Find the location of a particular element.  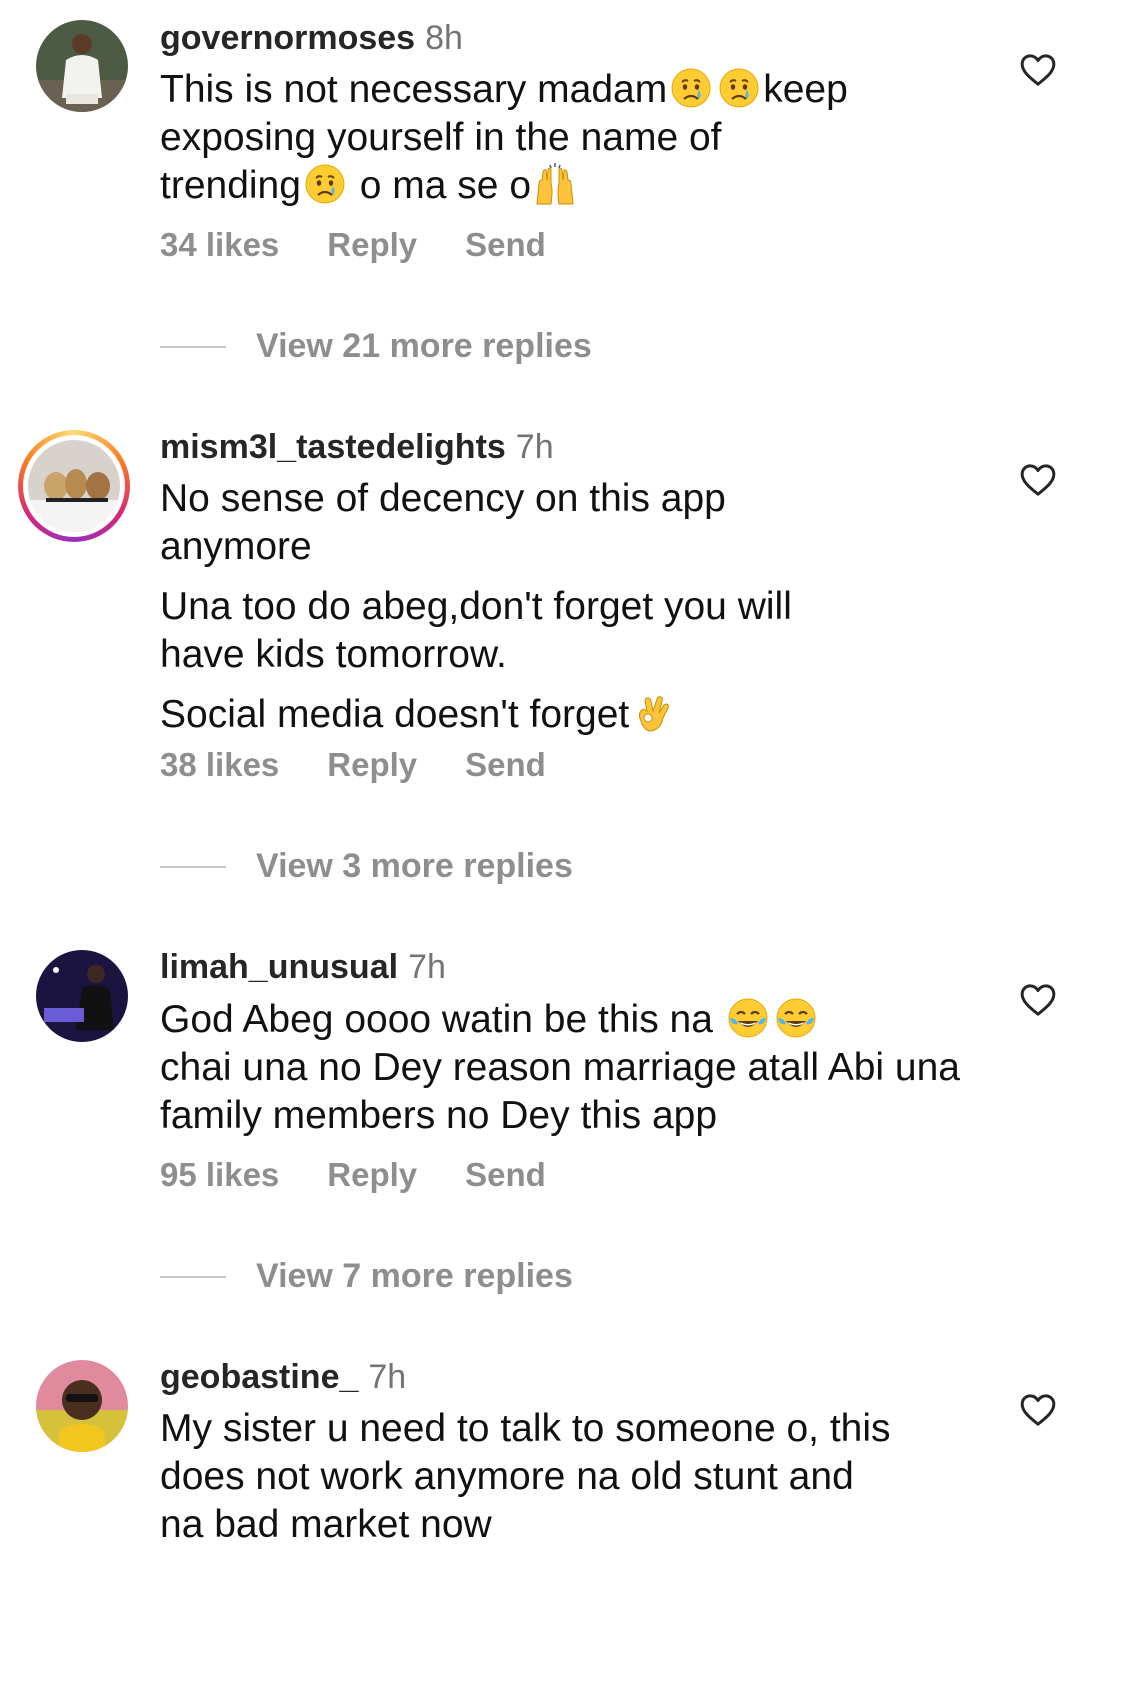

raising-hands-emoji-icon is located at coordinates (555, 184).